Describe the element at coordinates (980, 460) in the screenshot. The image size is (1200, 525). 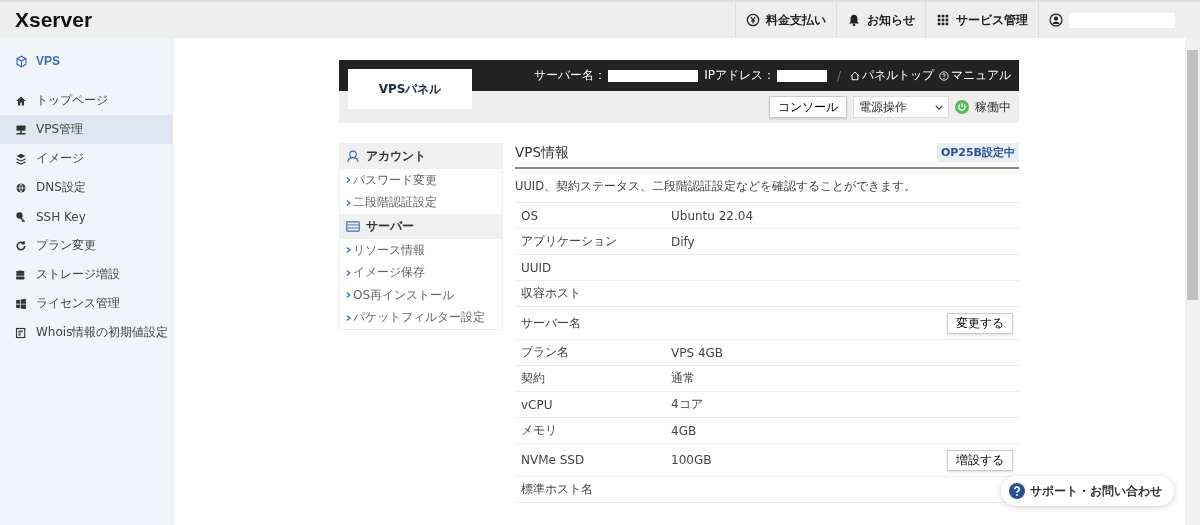
I see `row-action-button: 増設する` at that location.